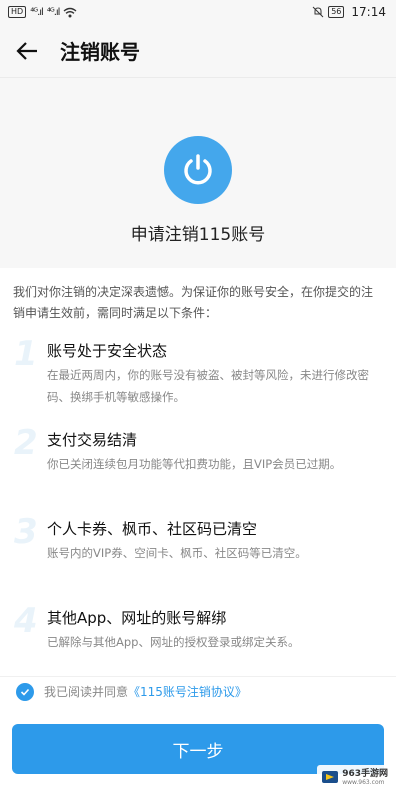  Describe the element at coordinates (198, 12) in the screenshot. I see `status-bar: HD ⁴ᴳ.ıl ⁴ᴳ.ıl 56 17:14` at that location.